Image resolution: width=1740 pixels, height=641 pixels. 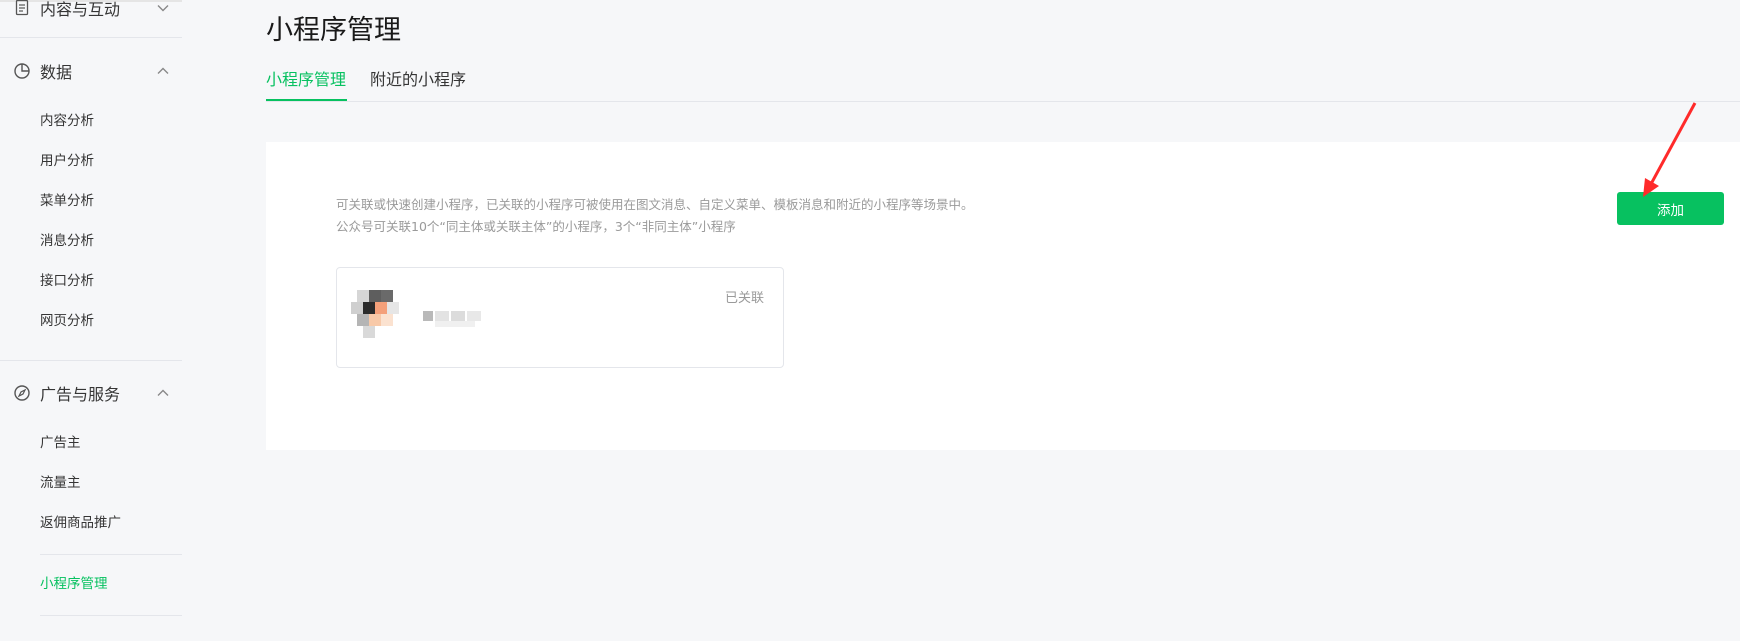 I want to click on sidebar-item-user-analysis: 用户分析, so click(x=67, y=161).